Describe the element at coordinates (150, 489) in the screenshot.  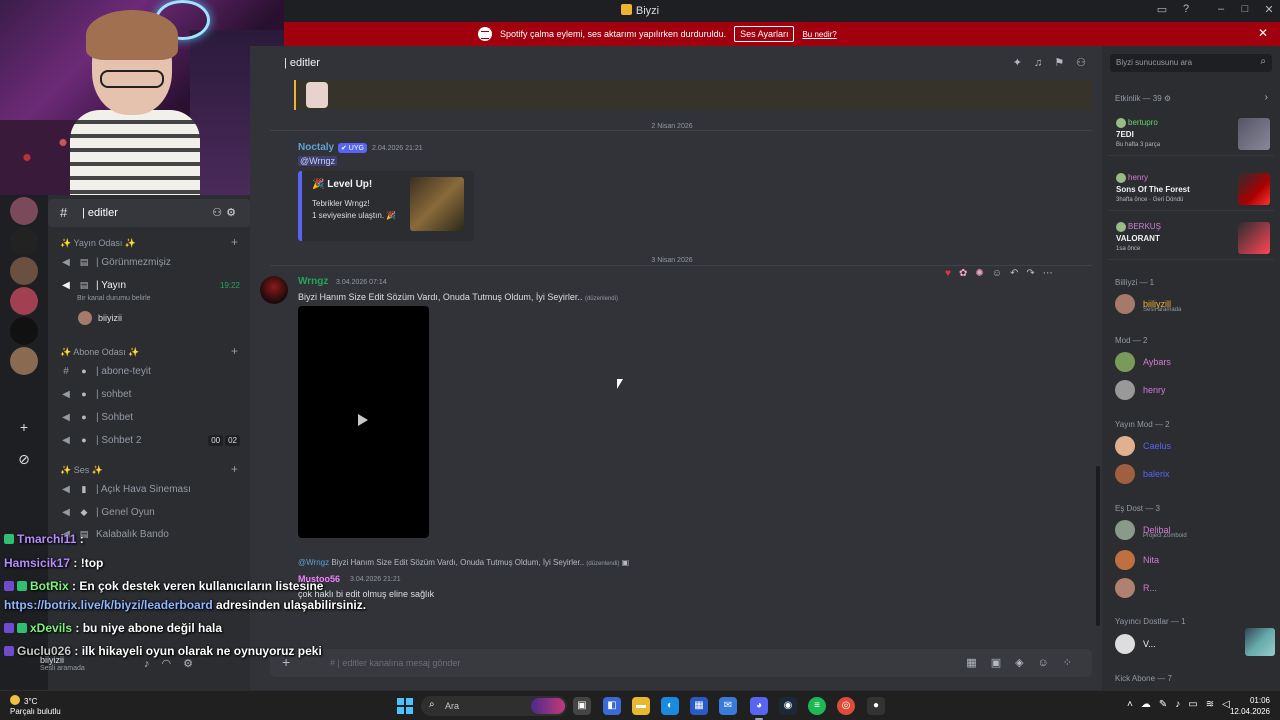
I see `channel-acik-hava-sinemasi: ◀ ▮ | Açık Hava Sineması` at that location.